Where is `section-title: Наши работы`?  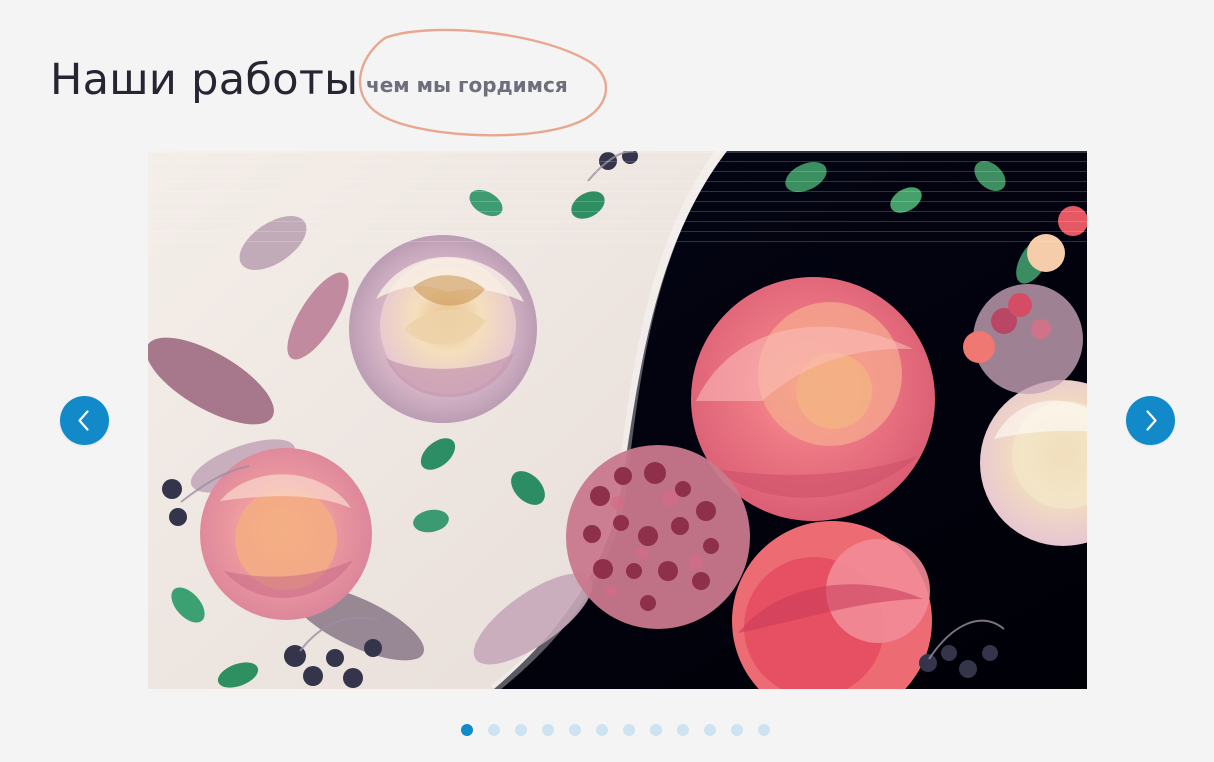 section-title: Наши работы is located at coordinates (204, 80).